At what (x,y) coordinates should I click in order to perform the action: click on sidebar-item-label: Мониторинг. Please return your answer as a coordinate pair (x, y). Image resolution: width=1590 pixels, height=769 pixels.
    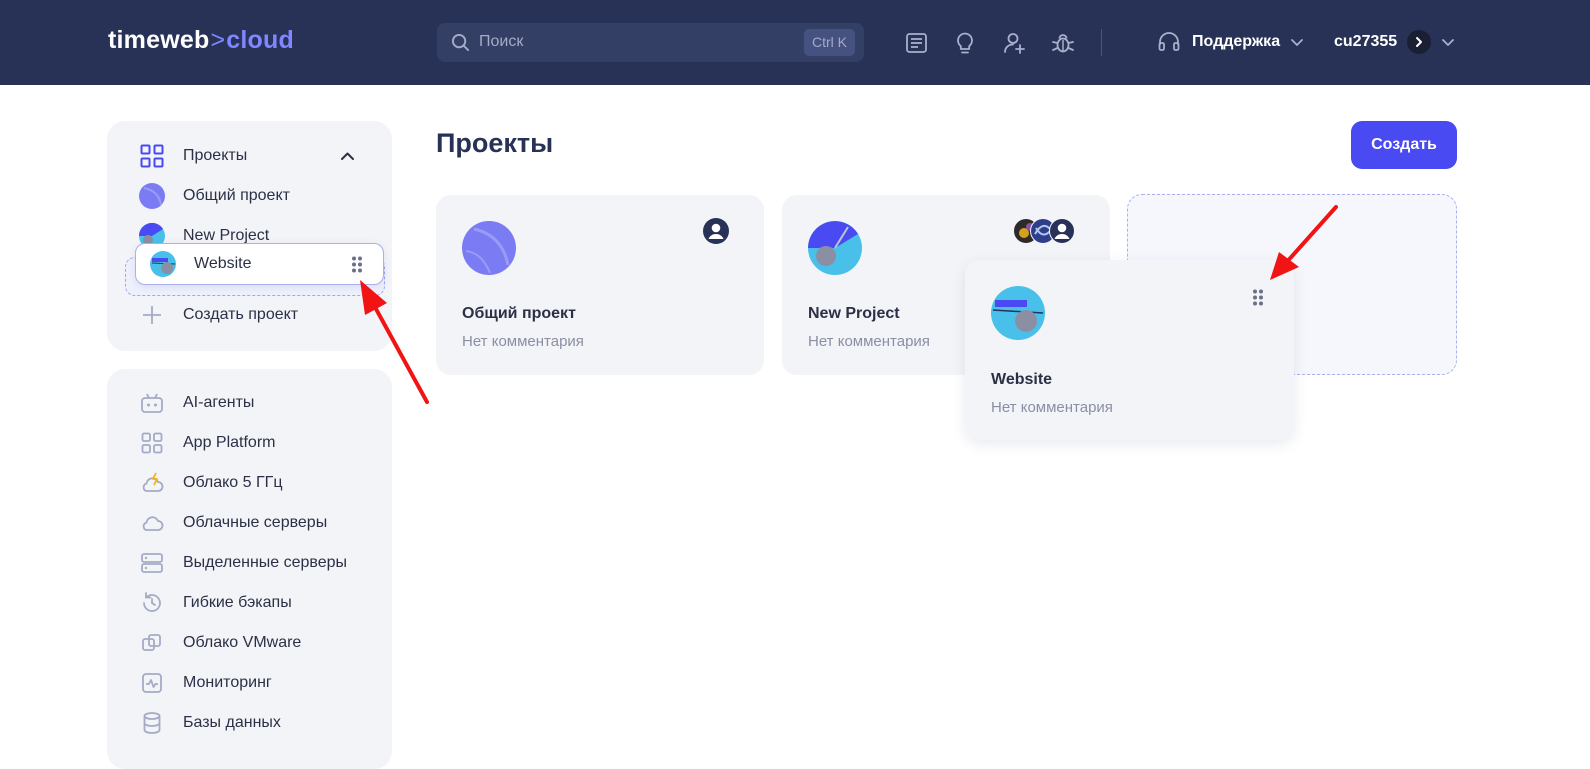
    Looking at the image, I should click on (227, 682).